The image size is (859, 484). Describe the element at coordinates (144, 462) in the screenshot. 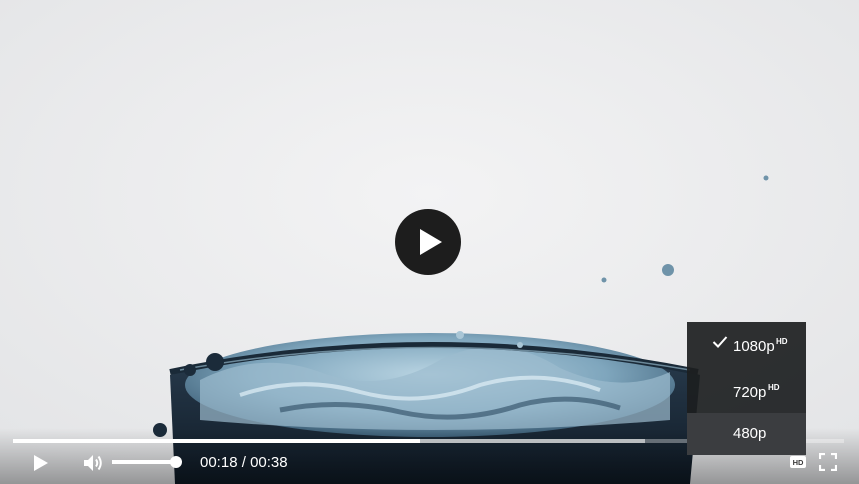

I see `volume-level` at that location.